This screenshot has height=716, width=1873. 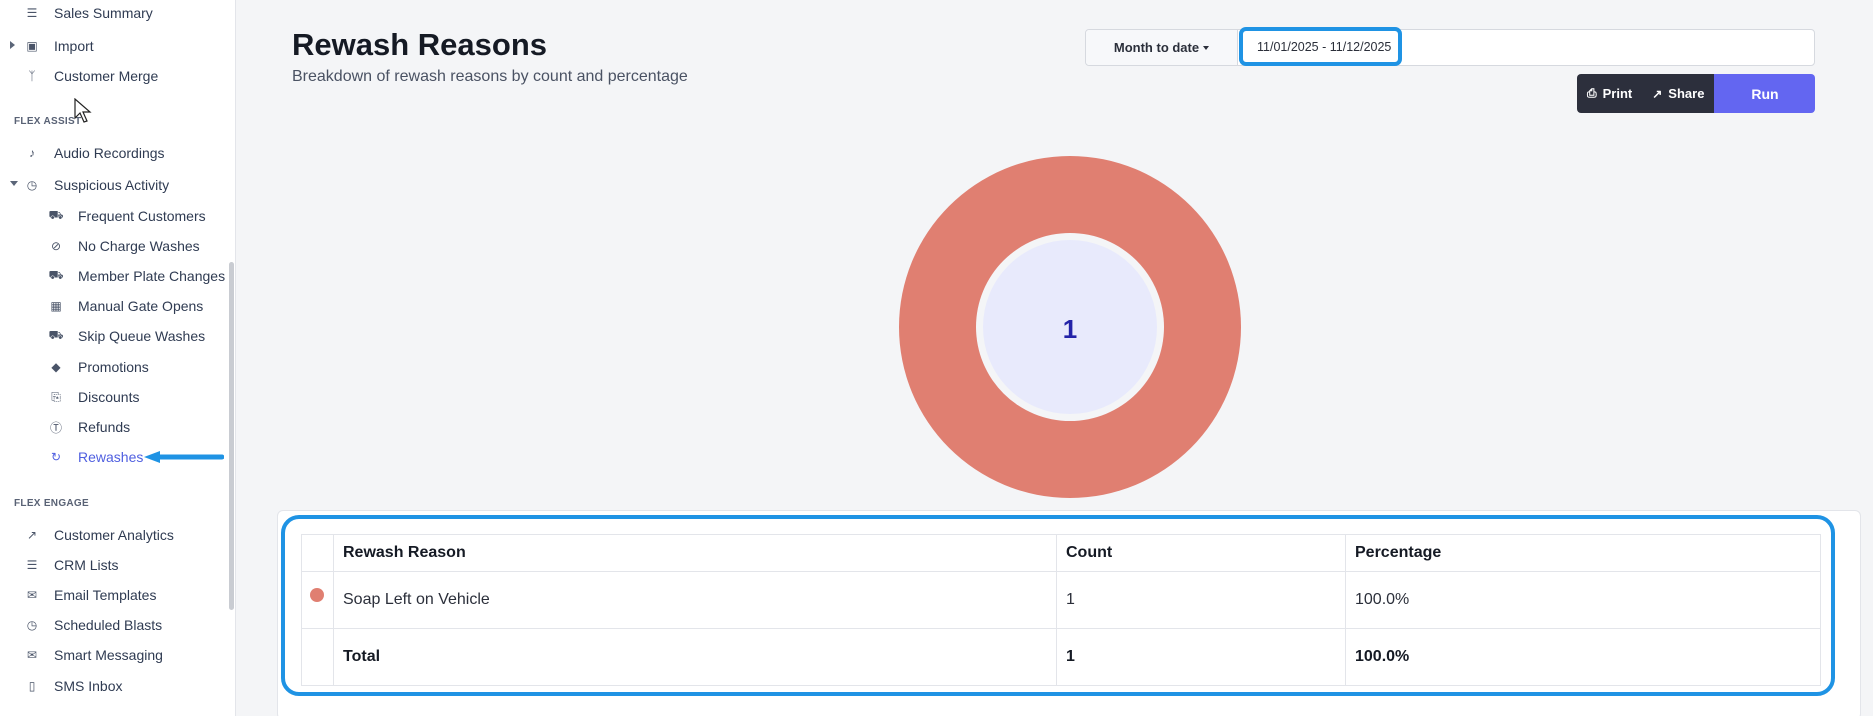 I want to click on sidebar-item-rewashes: ↻ Rewashes, so click(x=71, y=457).